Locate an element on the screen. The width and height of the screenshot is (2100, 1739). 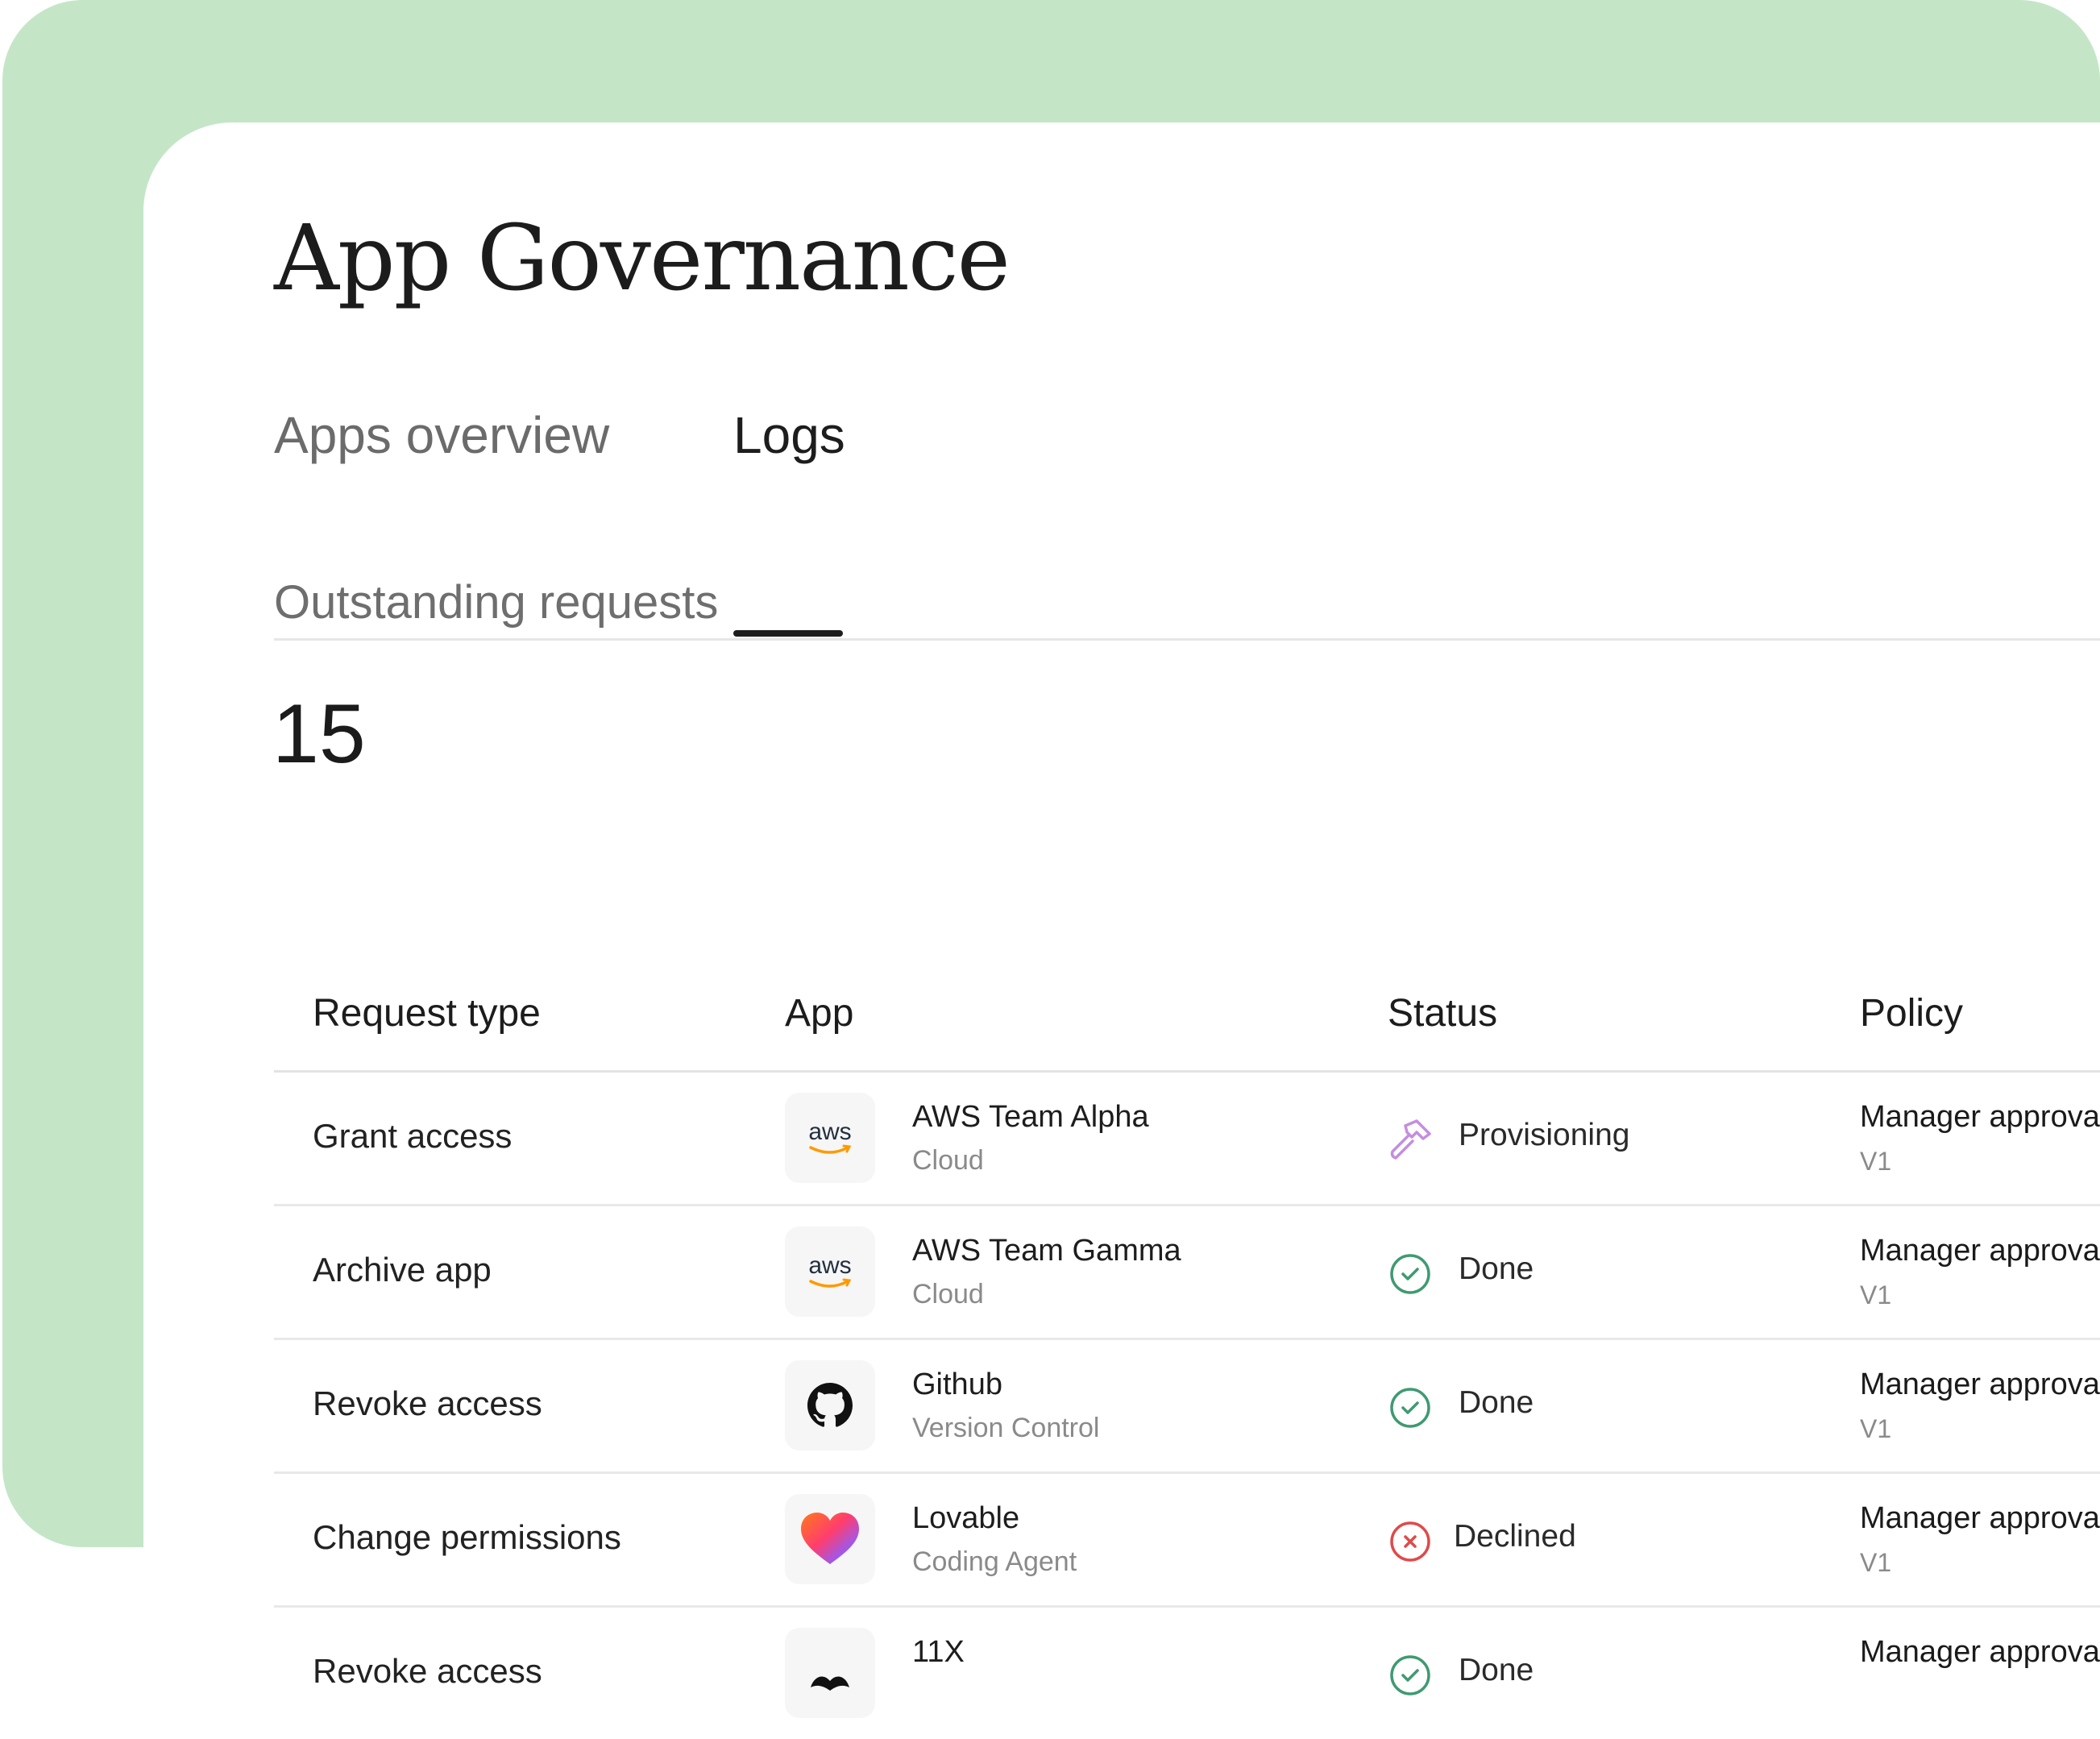
outstanding-requests-count: 15 is located at coordinates (319, 734).